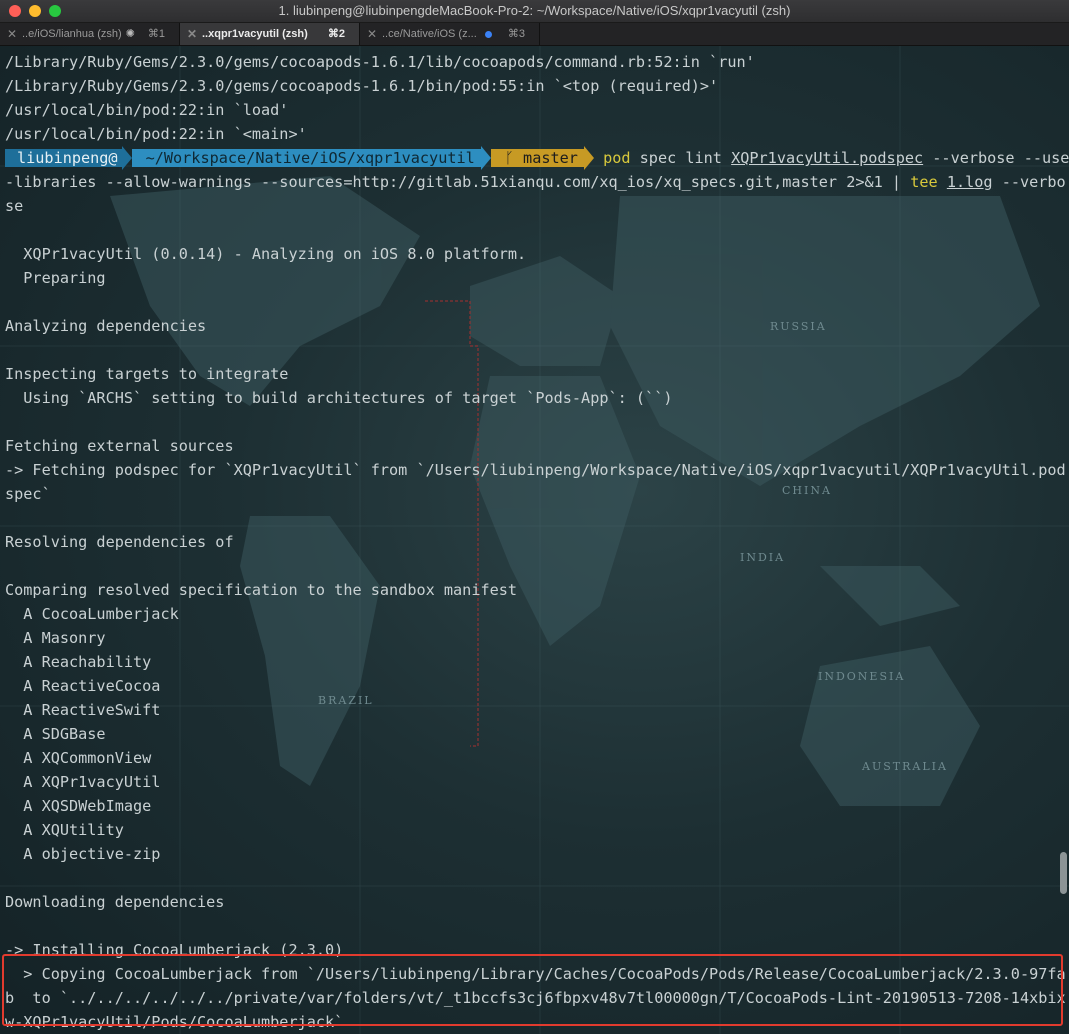 This screenshot has width=1069, height=1034. I want to click on output-line: A XQPr1vacyUtil, so click(83, 782).